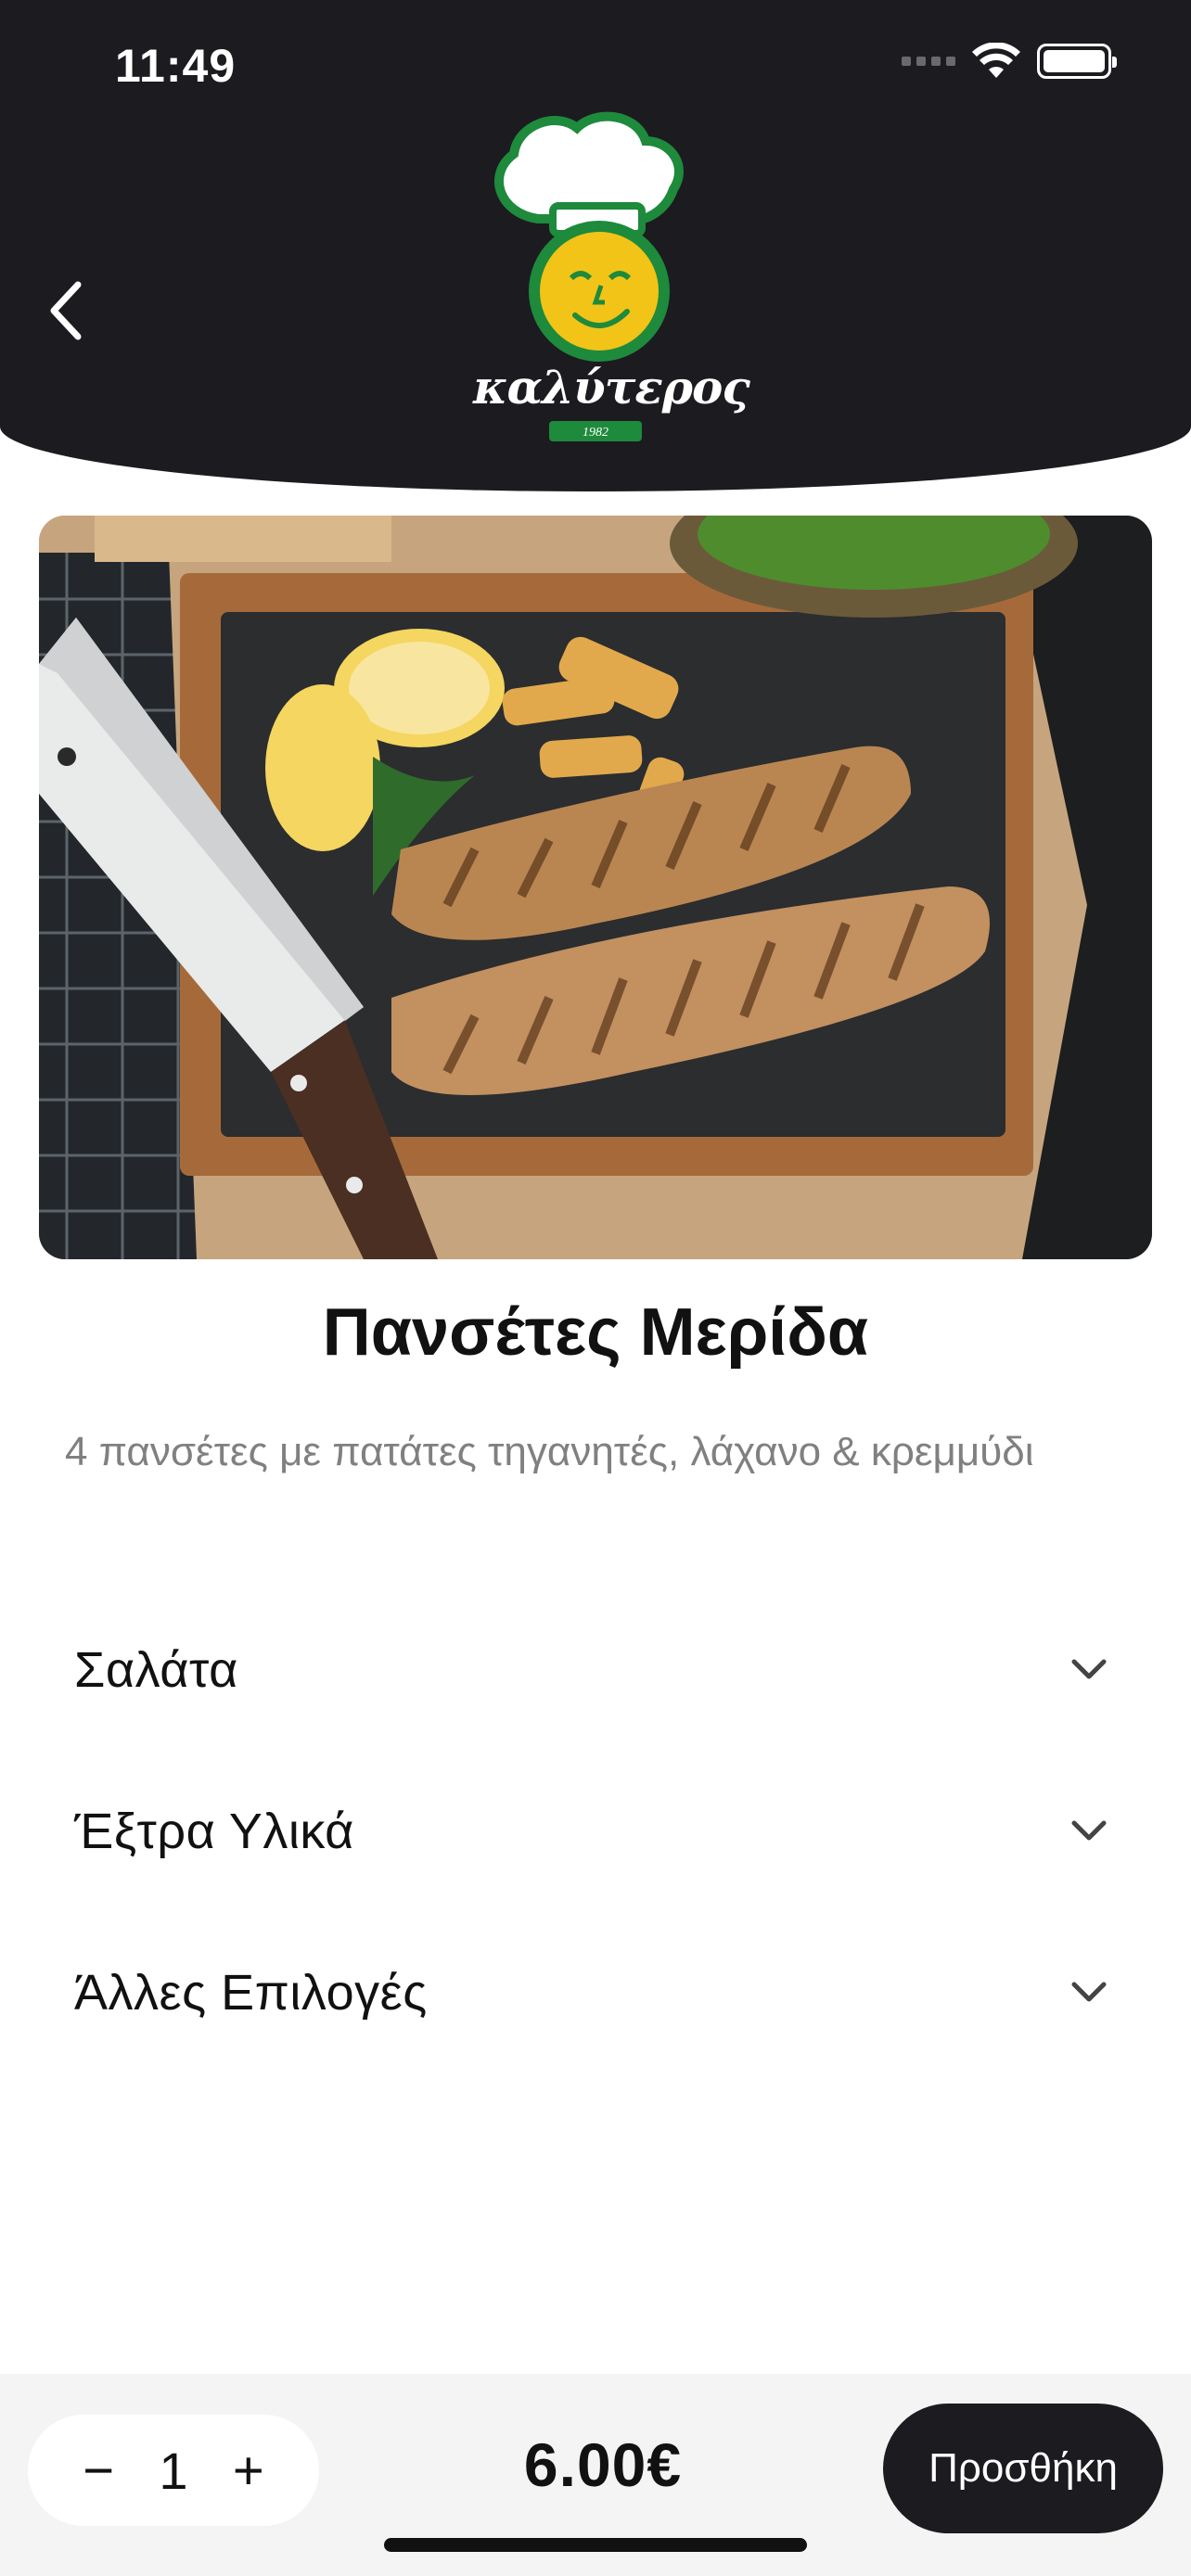 This screenshot has height=2576, width=1191. I want to click on brand-wordmark: καλύτερος, so click(611, 387).